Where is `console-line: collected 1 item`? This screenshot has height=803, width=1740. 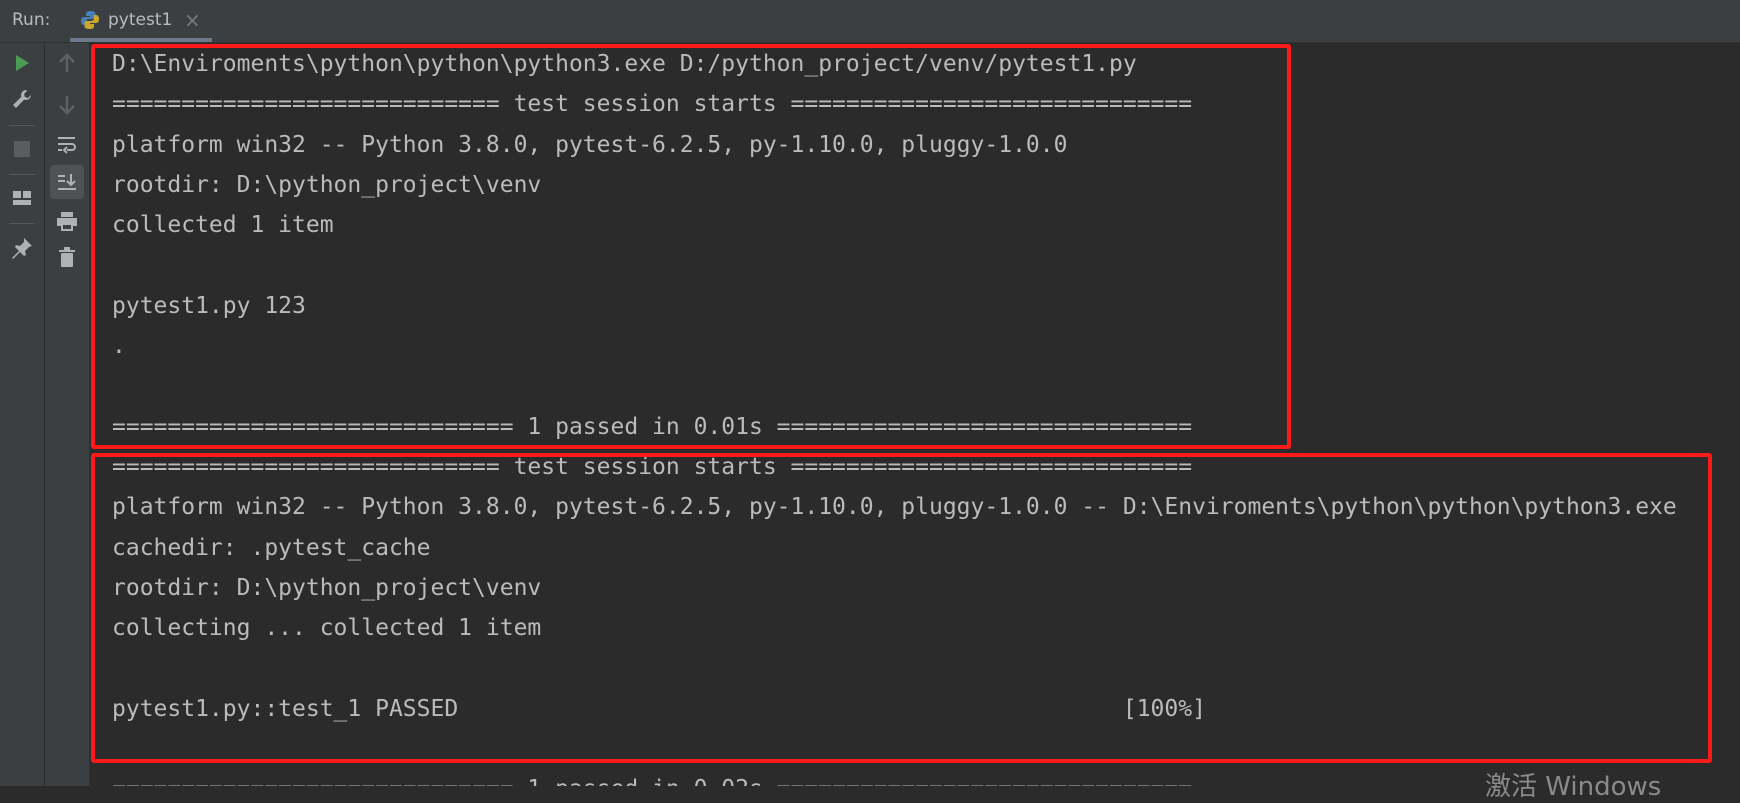
console-line: collected 1 item is located at coordinates (223, 225).